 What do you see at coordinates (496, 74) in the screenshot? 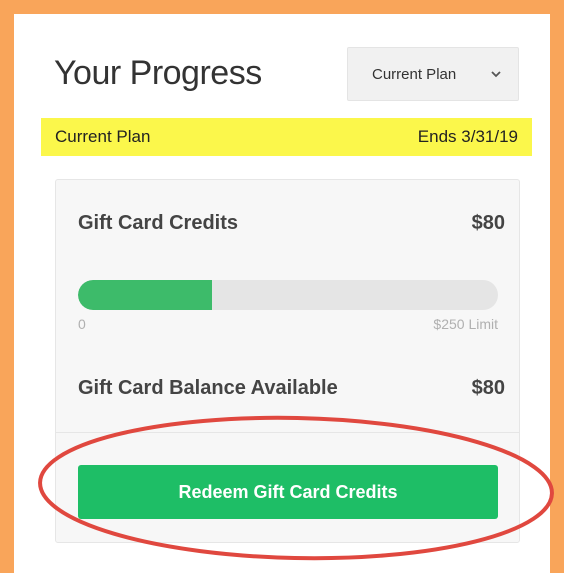
I see `chevron-down-icon` at bounding box center [496, 74].